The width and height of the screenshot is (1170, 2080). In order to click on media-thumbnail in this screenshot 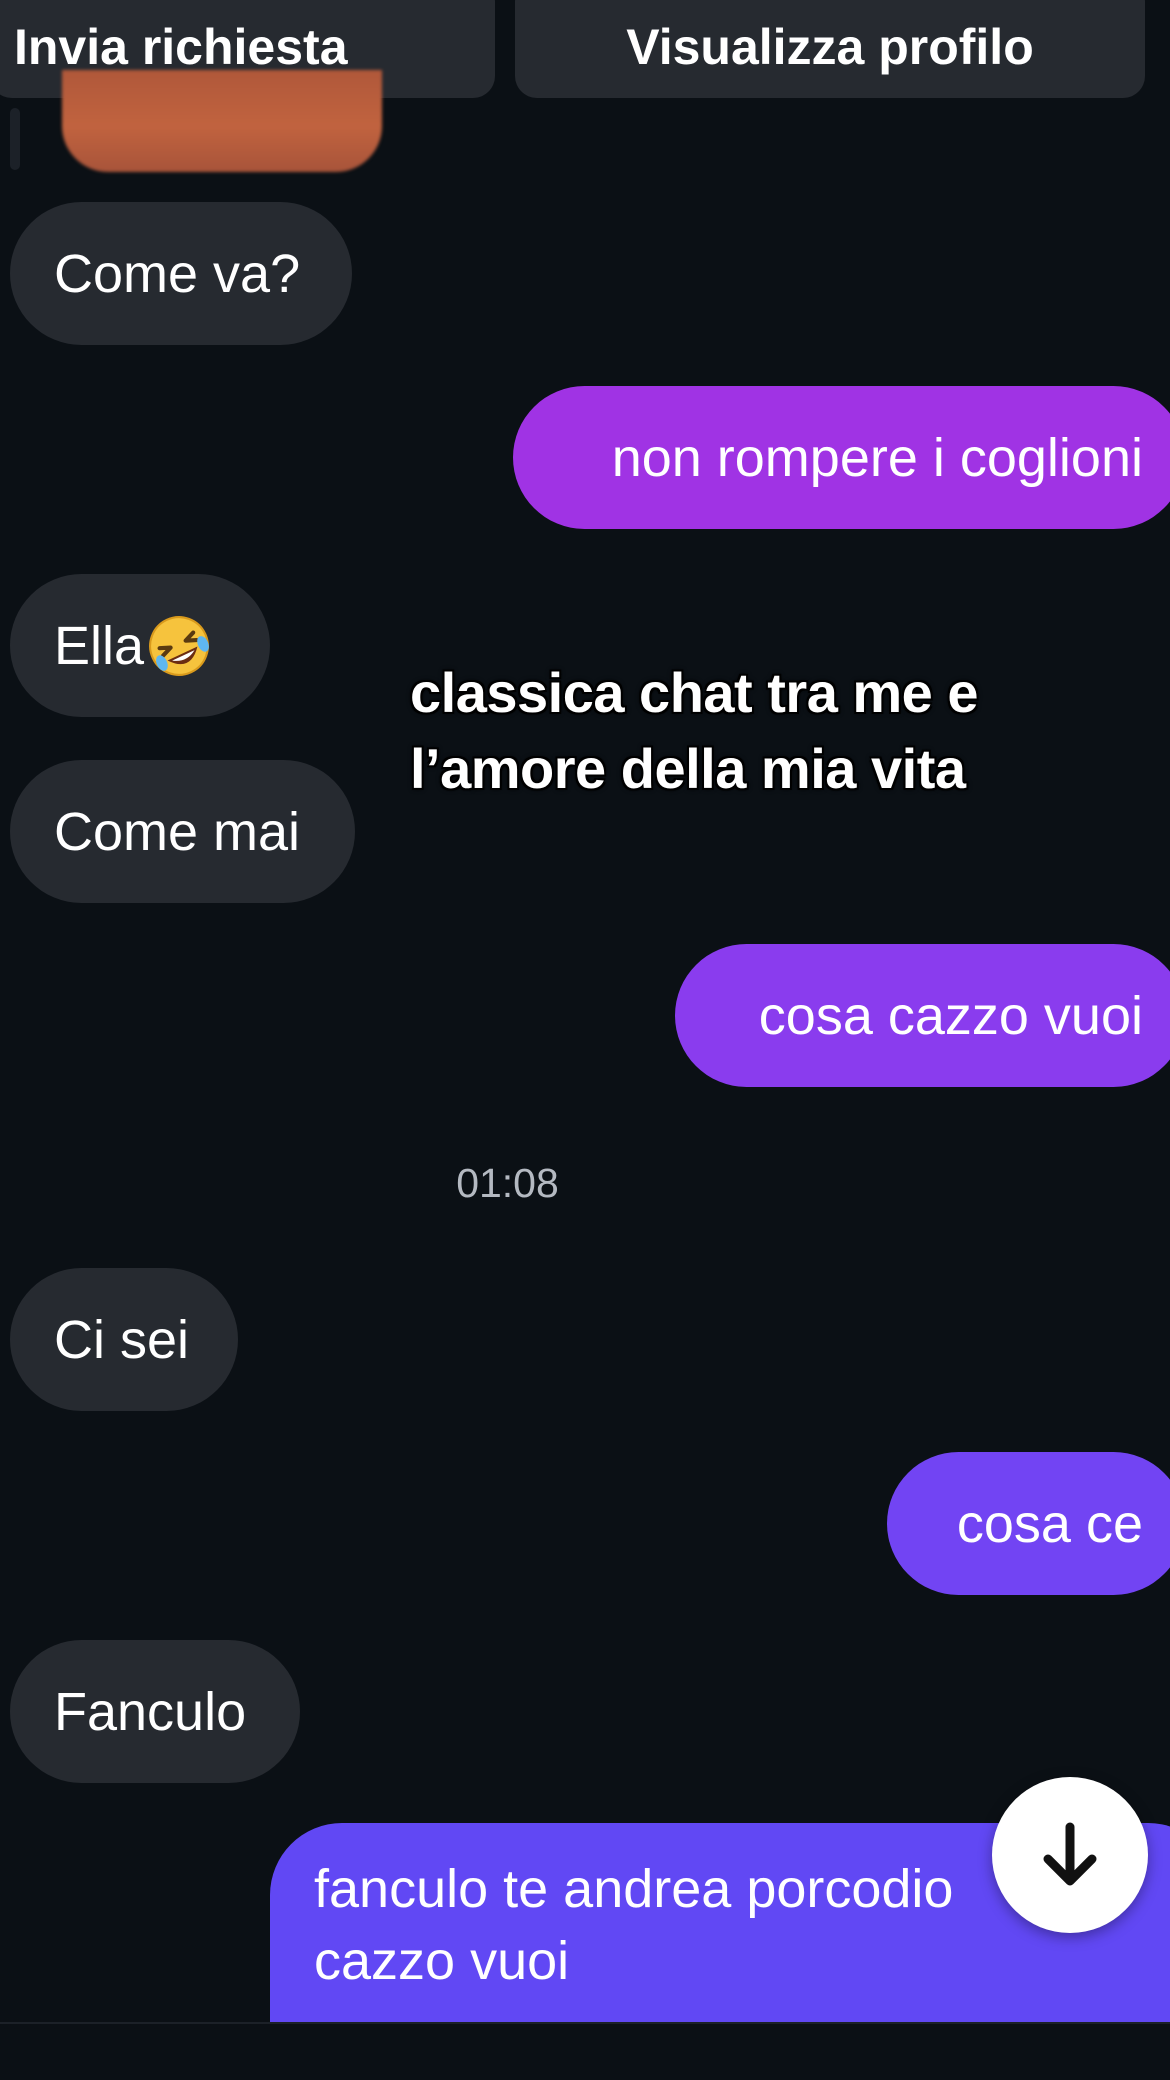, I will do `click(222, 121)`.